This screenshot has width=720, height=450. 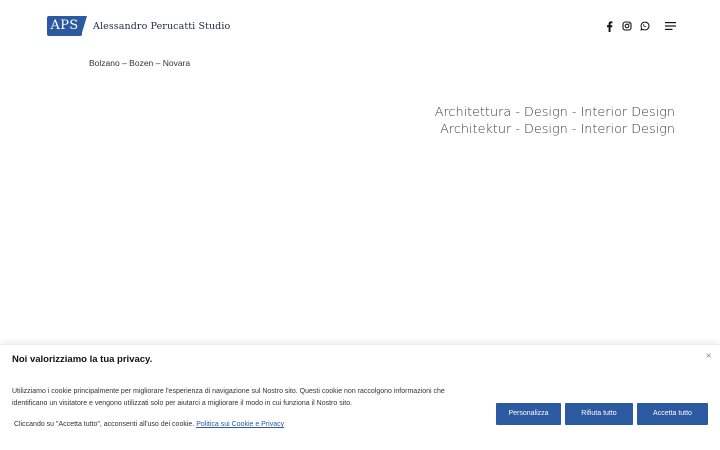 I want to click on accept-all-button: Accetta tutto, so click(x=672, y=414).